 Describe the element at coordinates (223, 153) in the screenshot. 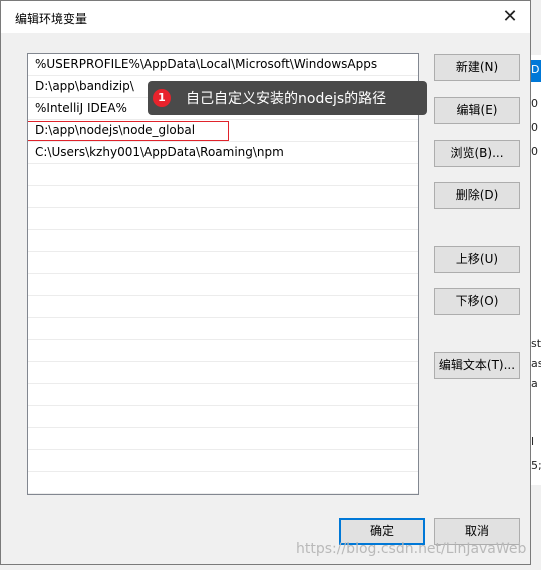

I see `list-item: C:\Users\kzhy001\AppData\Roaming\npm` at that location.